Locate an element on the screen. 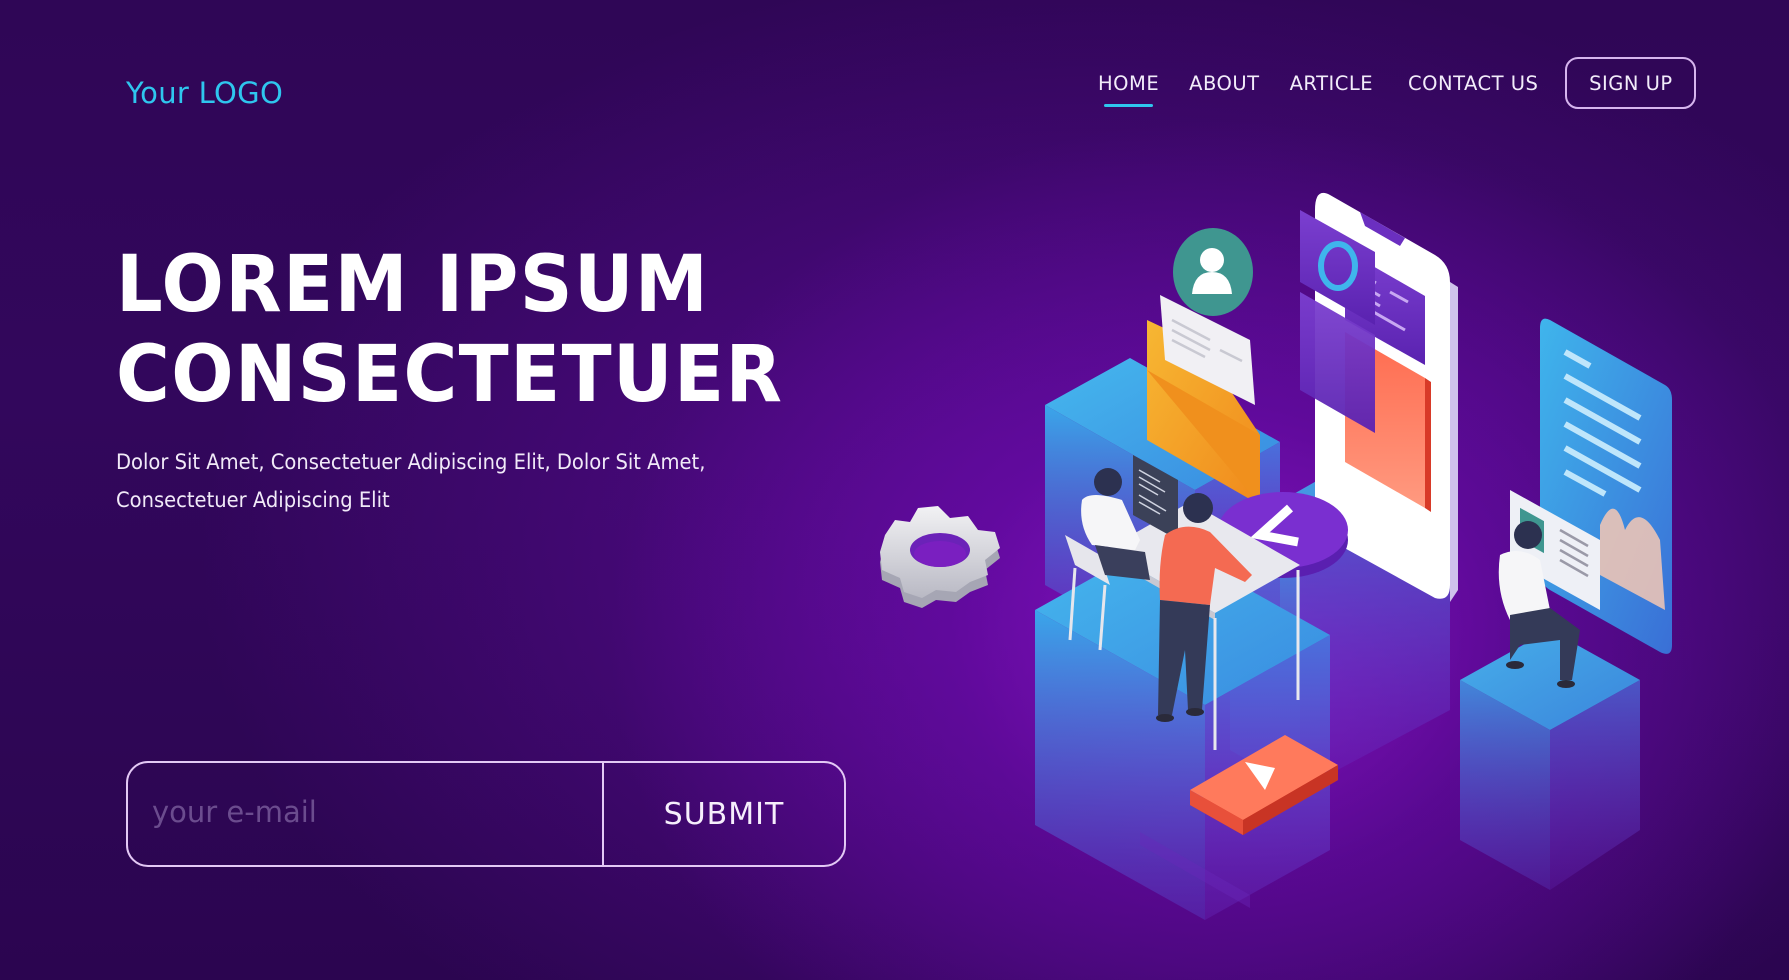 This screenshot has height=980, width=1789. hero-title: LOREM IPSUM CONSECTETUER is located at coordinates (449, 330).